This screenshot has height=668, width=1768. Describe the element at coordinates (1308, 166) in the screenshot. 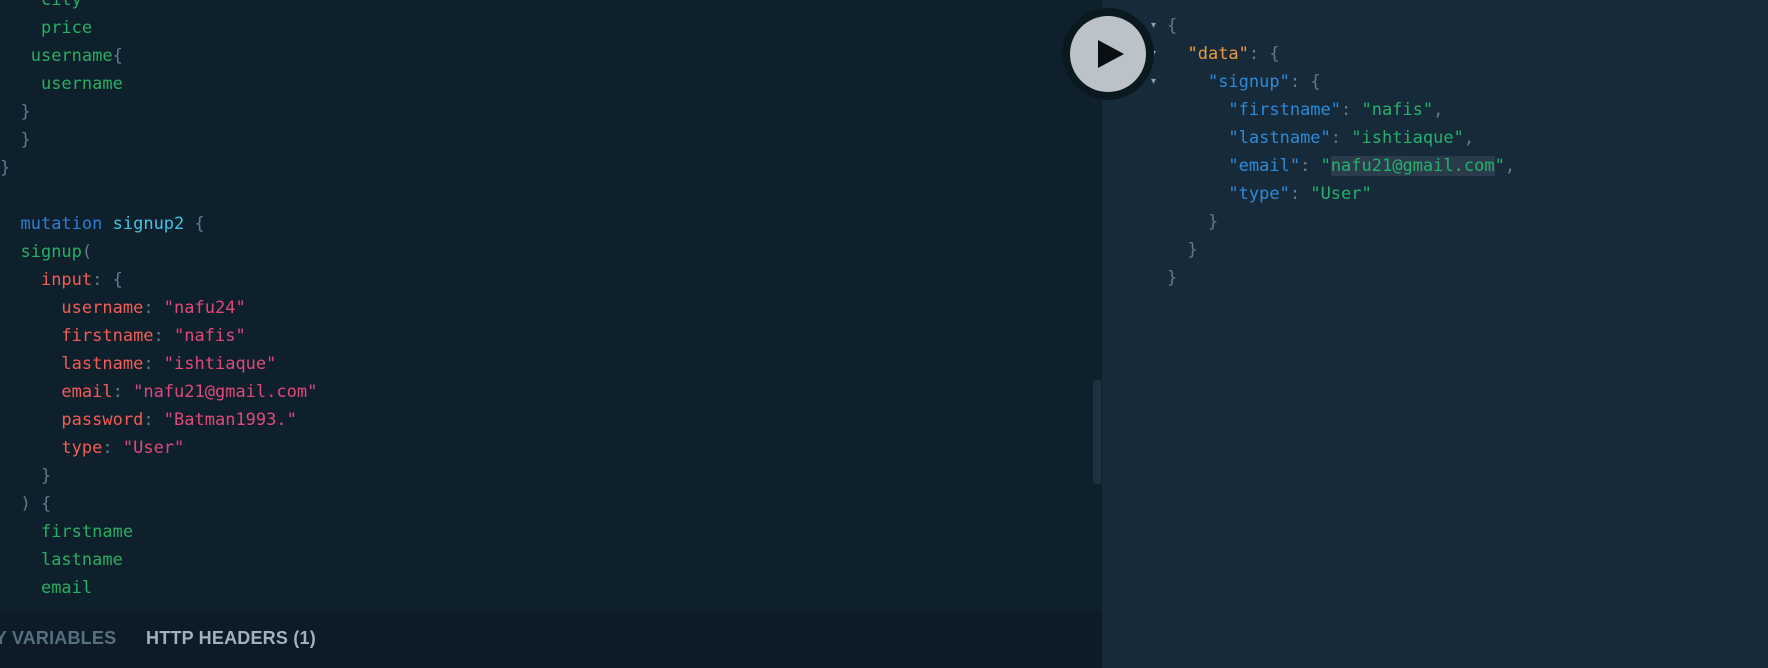

I see `result-line: "email": "nafu21@gmail.com",` at that location.